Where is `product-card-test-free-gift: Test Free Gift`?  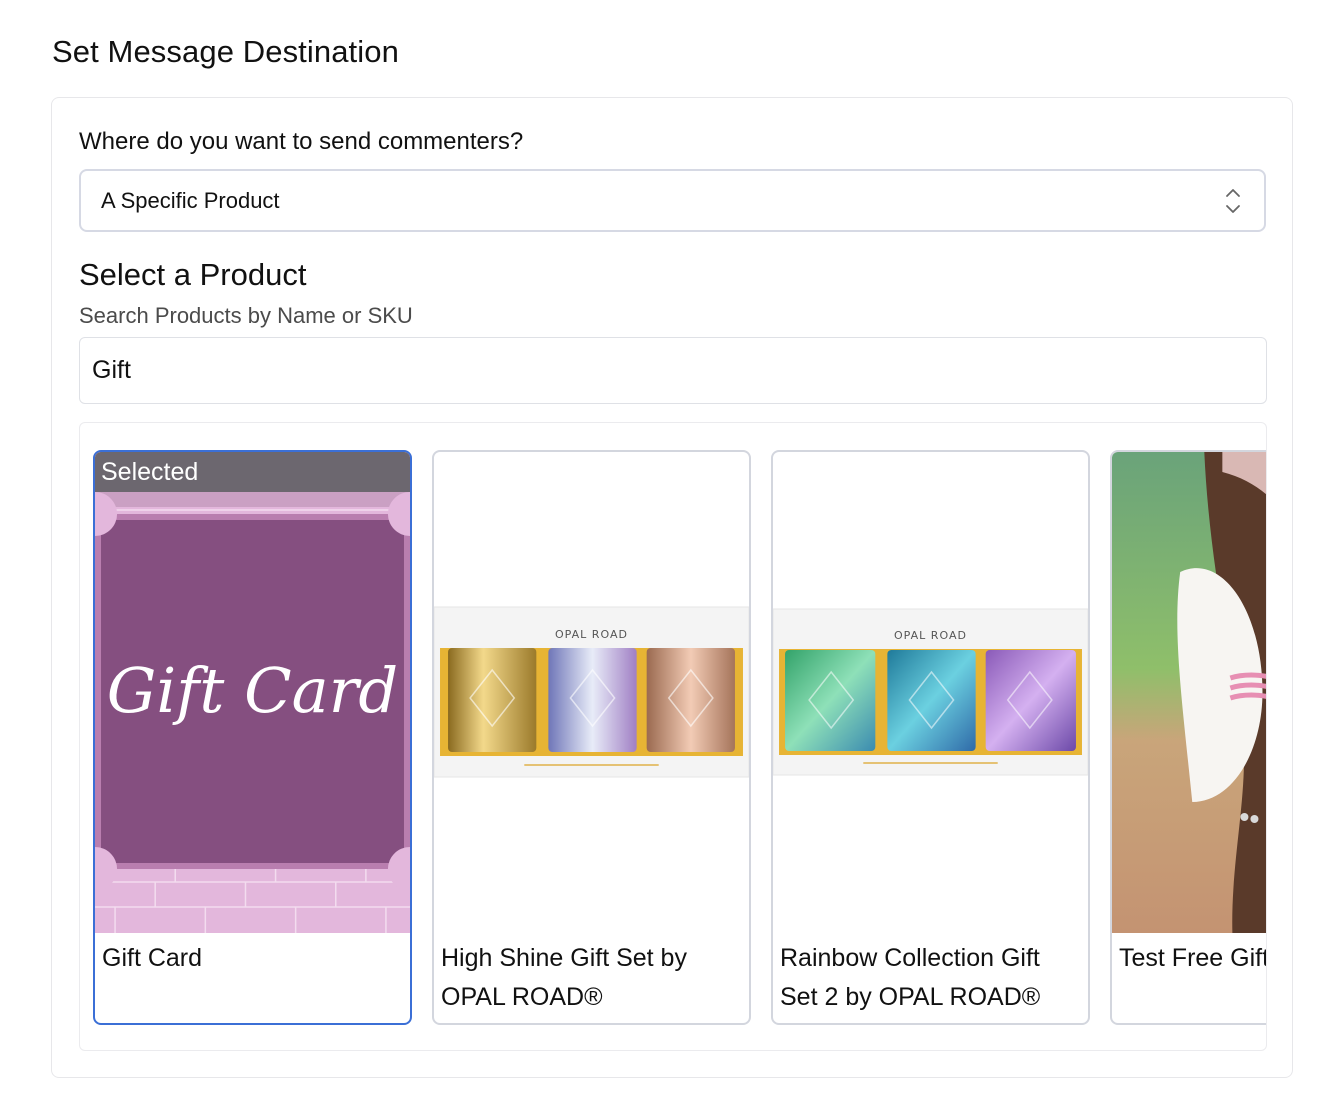 product-card-test-free-gift: Test Free Gift is located at coordinates (1188, 737).